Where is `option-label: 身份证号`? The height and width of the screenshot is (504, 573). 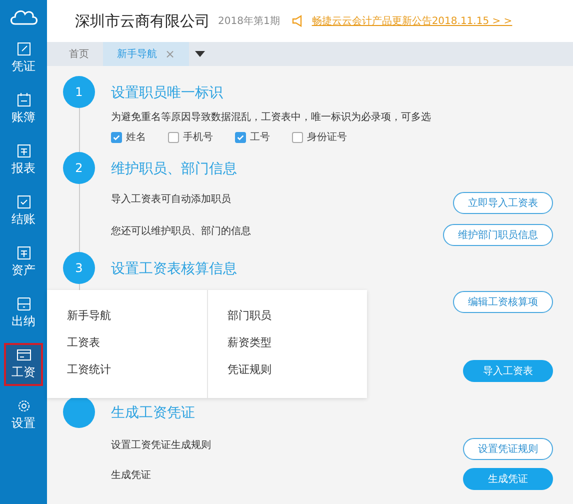 option-label: 身份证号 is located at coordinates (327, 137).